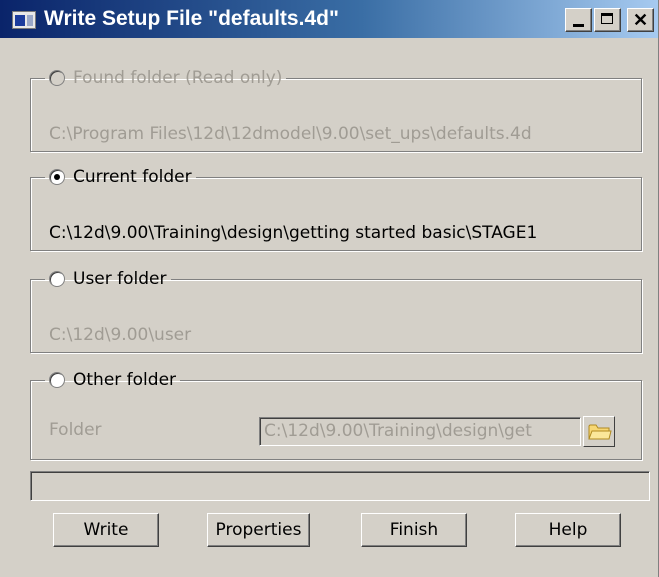  I want to click on title-bar: Write Setup File "defaults.4d" ✕, so click(329, 19).